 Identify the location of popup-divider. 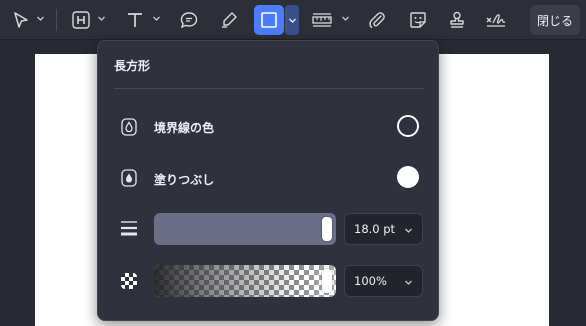
(269, 88).